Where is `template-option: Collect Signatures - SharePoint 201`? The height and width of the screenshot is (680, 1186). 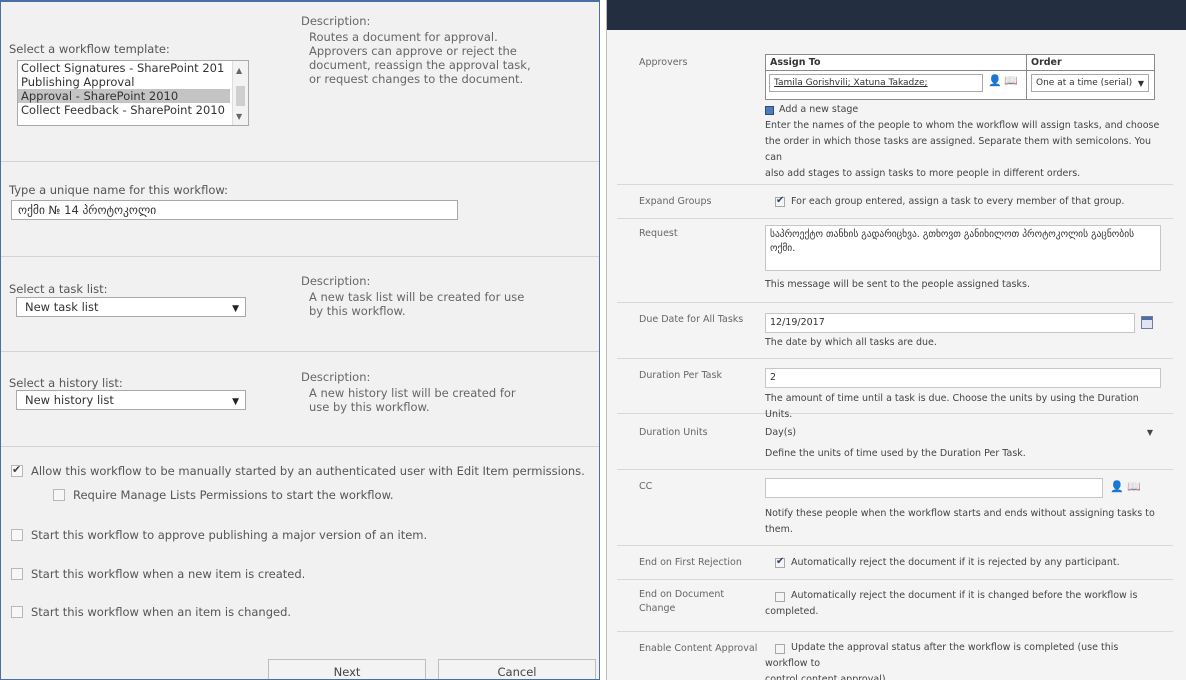
template-option: Collect Signatures - SharePoint 201 is located at coordinates (124, 68).